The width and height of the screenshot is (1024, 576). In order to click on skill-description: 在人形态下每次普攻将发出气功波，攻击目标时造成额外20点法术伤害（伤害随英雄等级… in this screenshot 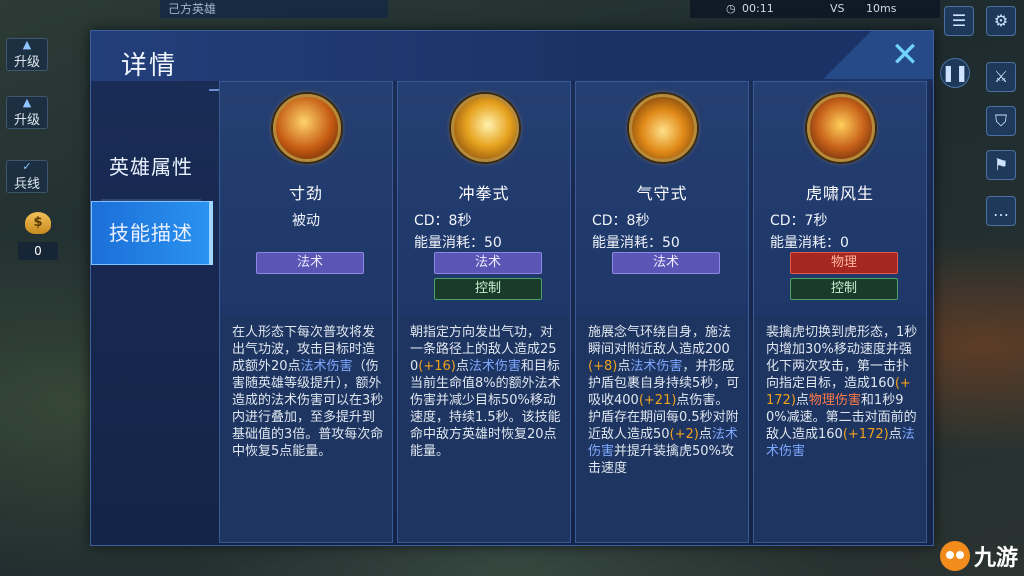, I will do `click(308, 392)`.